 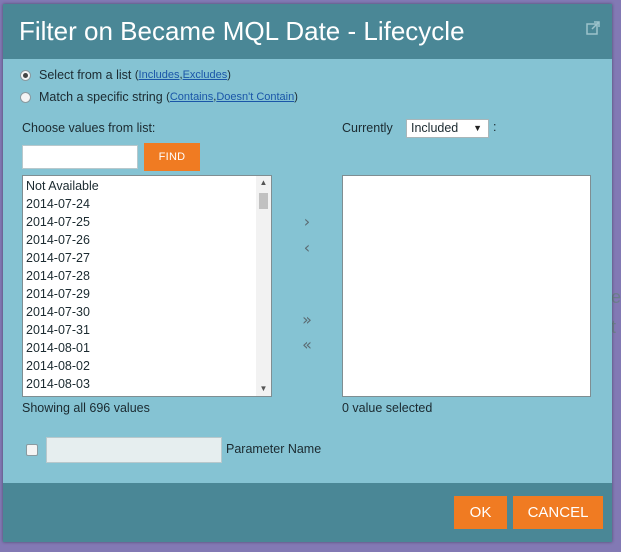 I want to click on currently-select-value: Included, so click(x=435, y=128).